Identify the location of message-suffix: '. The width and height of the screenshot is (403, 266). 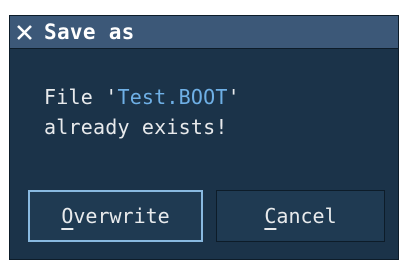
(233, 97).